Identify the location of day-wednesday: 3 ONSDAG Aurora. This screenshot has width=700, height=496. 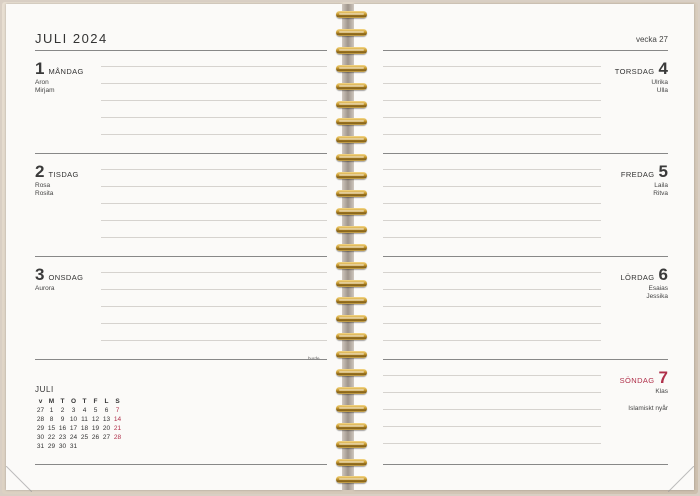
(59, 279).